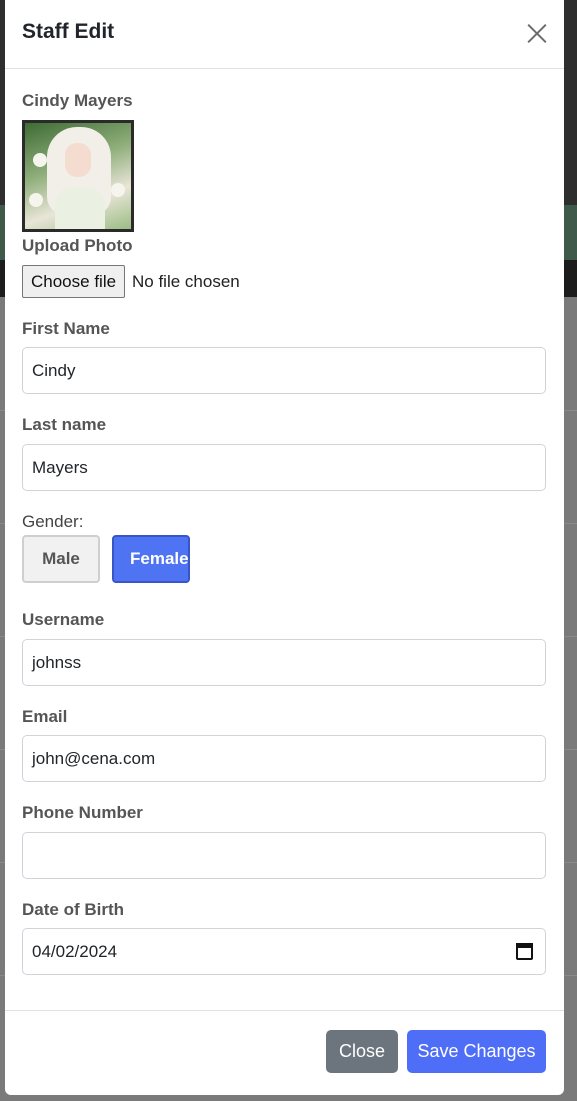 The image size is (577, 1101). Describe the element at coordinates (524, 951) in the screenshot. I see `calendar-icon` at that location.